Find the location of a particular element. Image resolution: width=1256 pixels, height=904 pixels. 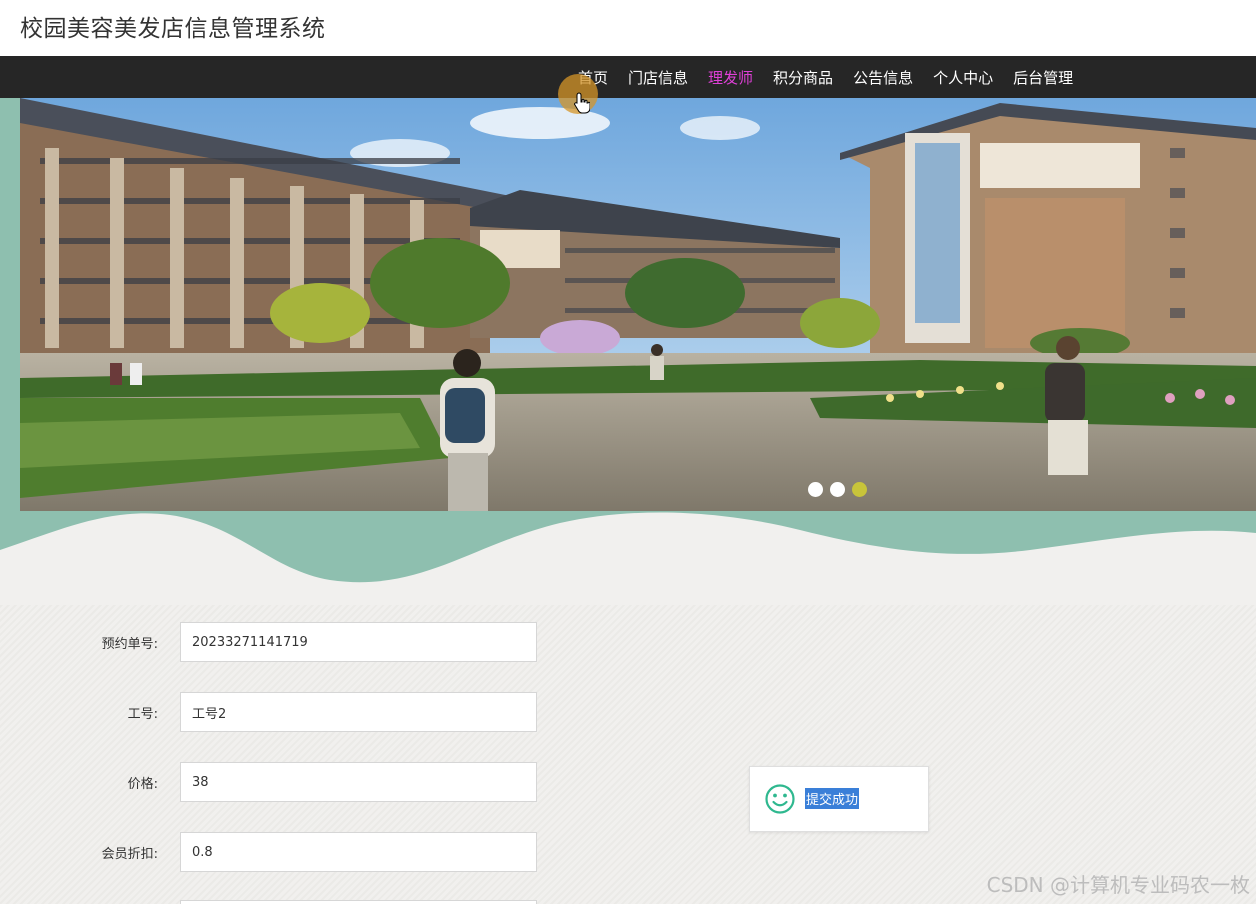

order-number-input is located at coordinates (358, 642).